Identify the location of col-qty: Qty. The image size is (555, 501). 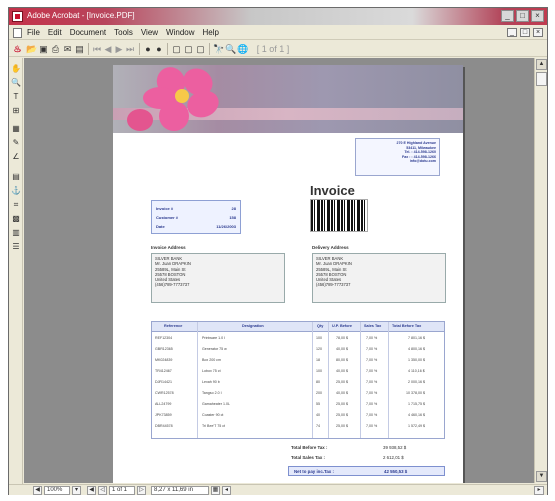
(320, 326).